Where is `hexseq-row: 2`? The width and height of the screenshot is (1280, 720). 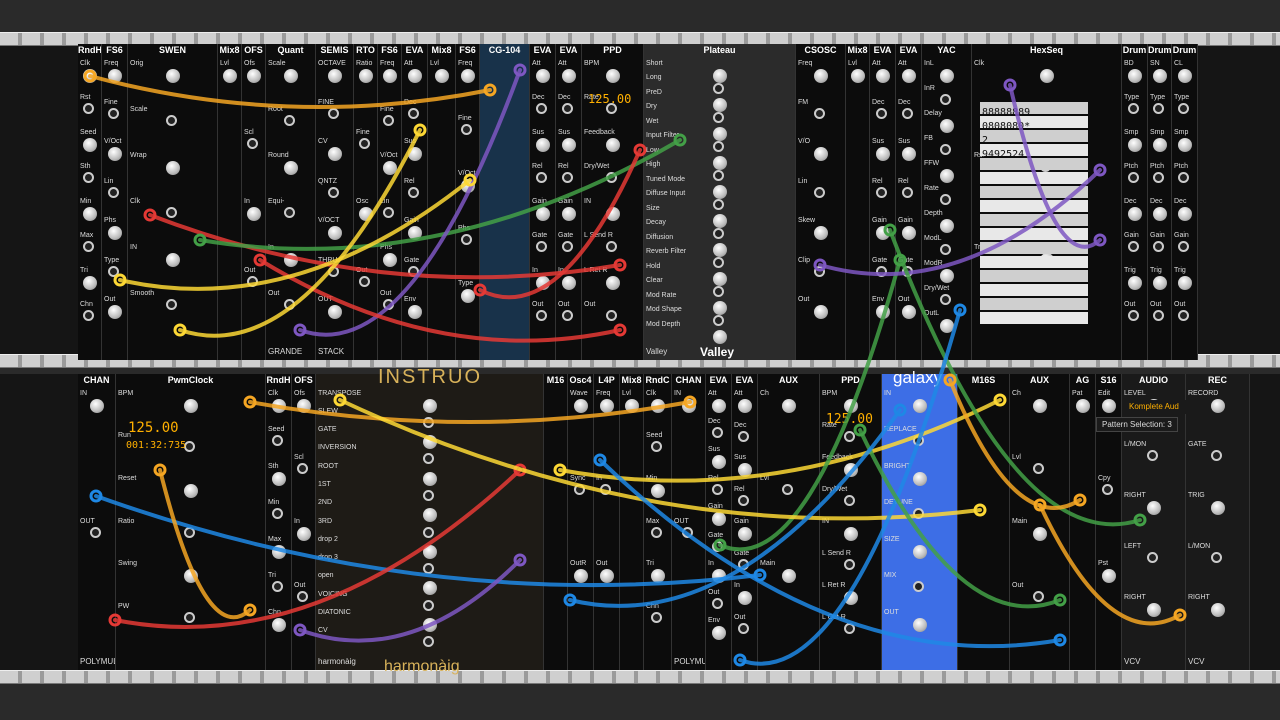
hexseq-row: 2 is located at coordinates (1034, 138).